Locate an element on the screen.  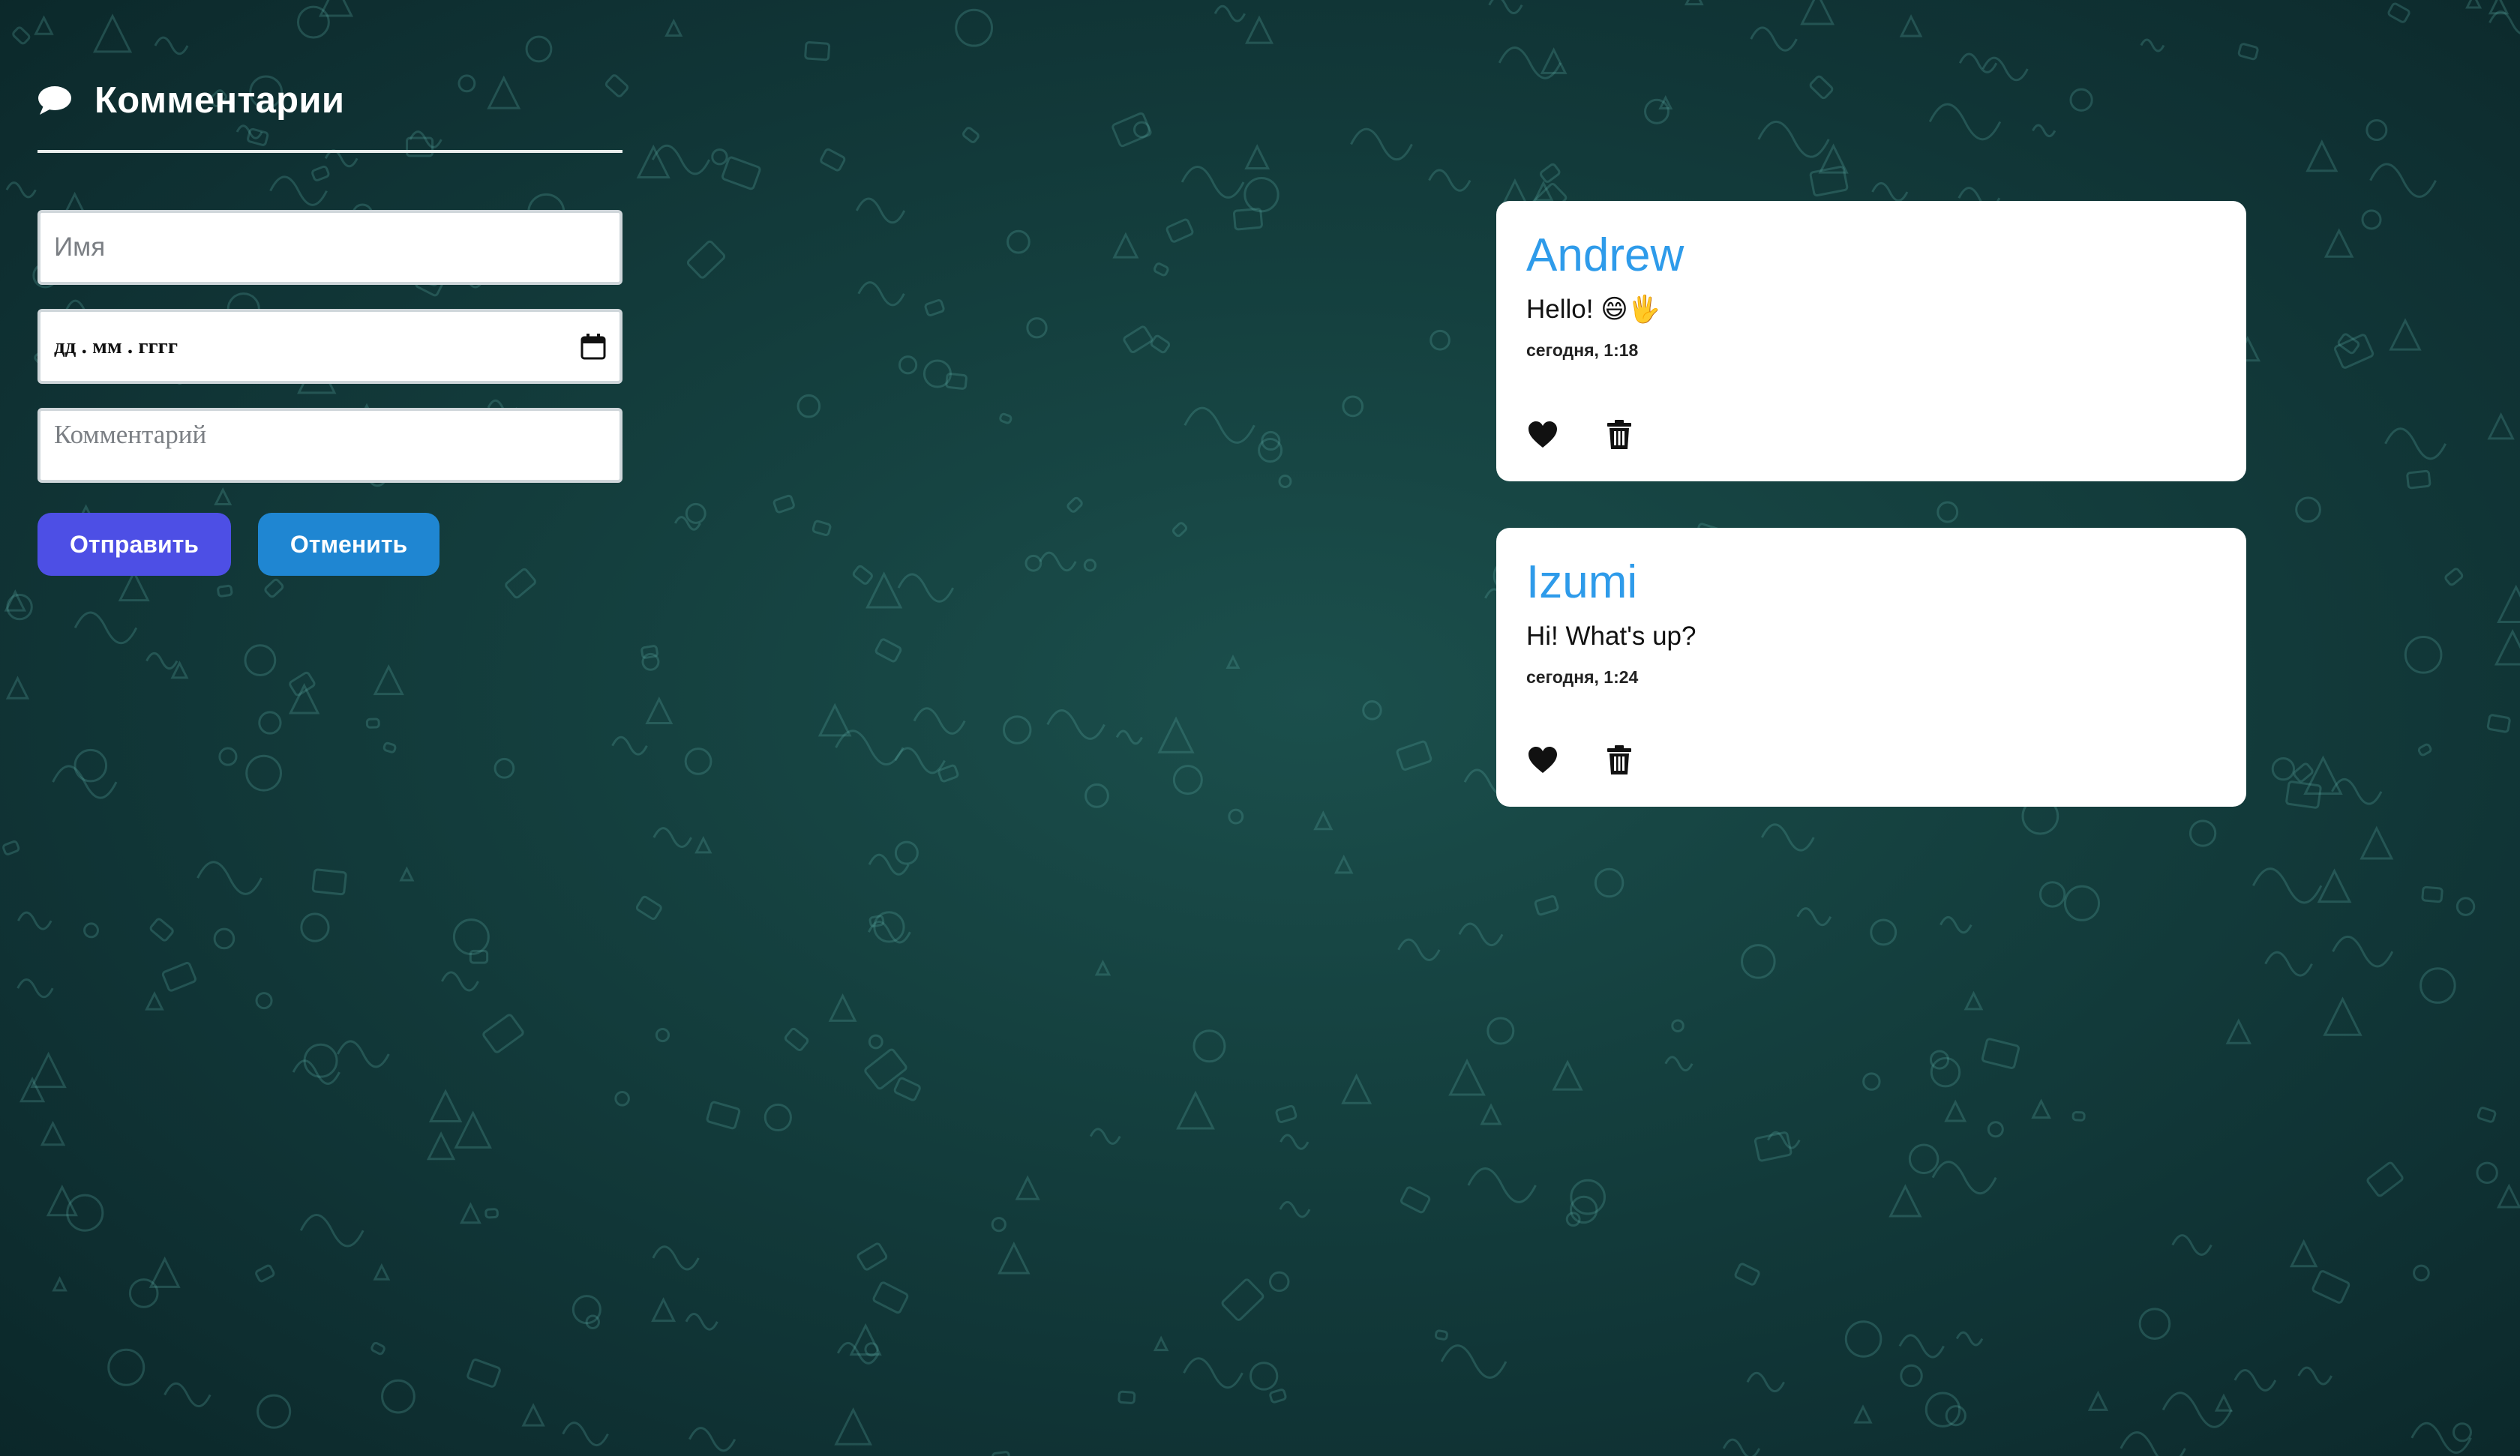
comment-textarea: Комментарий is located at coordinates (330, 445).